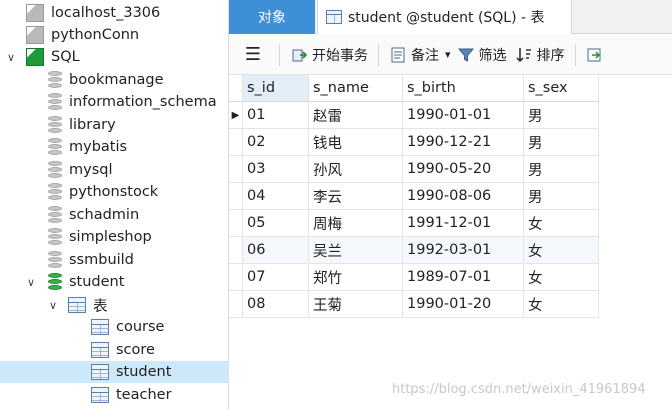 Image resolution: width=672 pixels, height=410 pixels. Describe the element at coordinates (356, 250) in the screenshot. I see `cell-s-name: 吴兰` at that location.